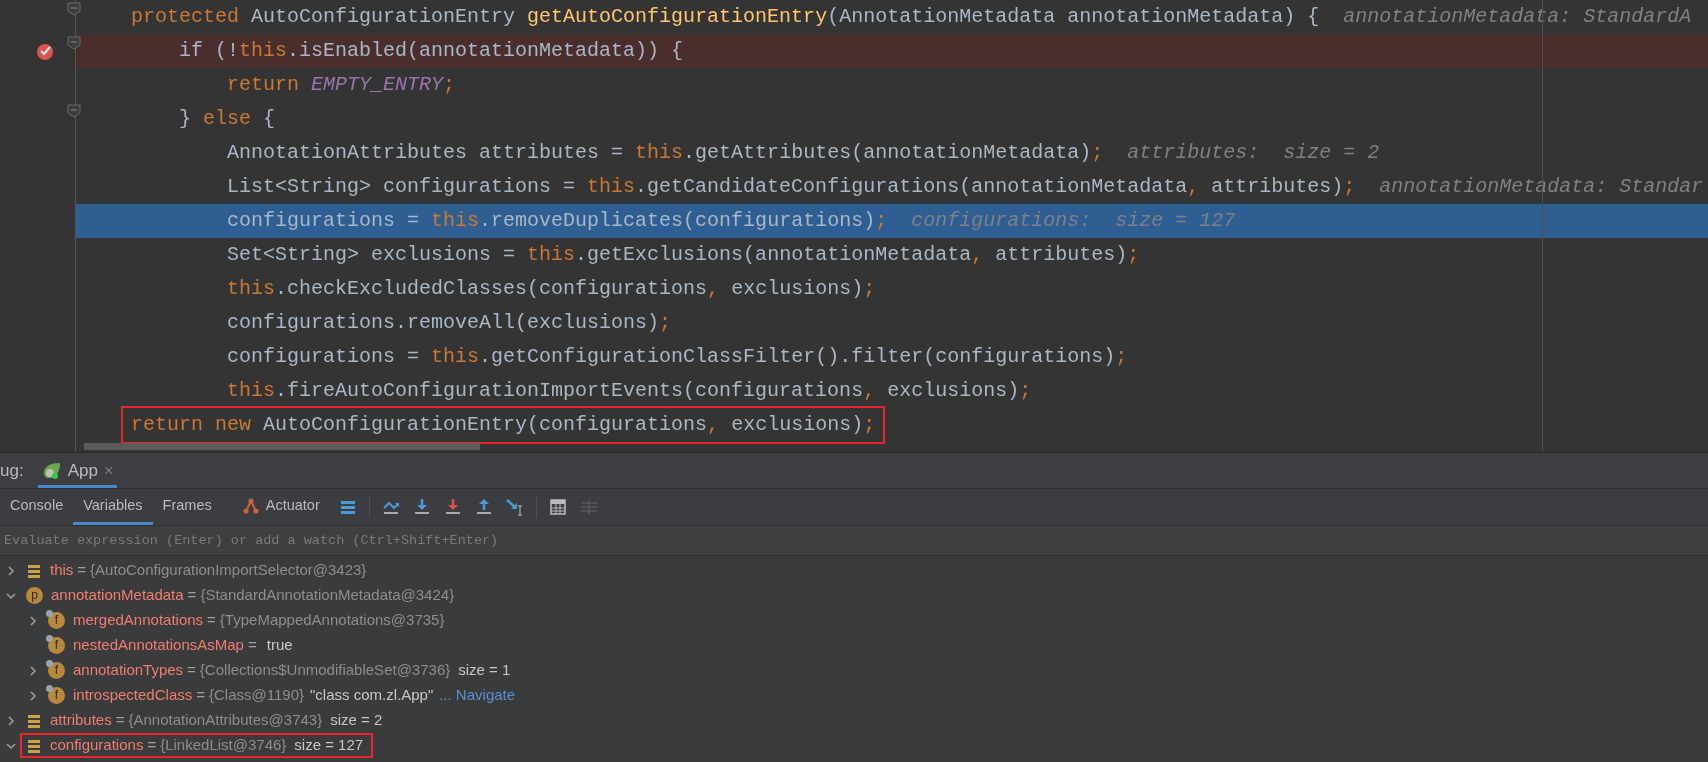 The height and width of the screenshot is (762, 1708). What do you see at coordinates (81, 720) in the screenshot?
I see `variable-name: attributes` at bounding box center [81, 720].